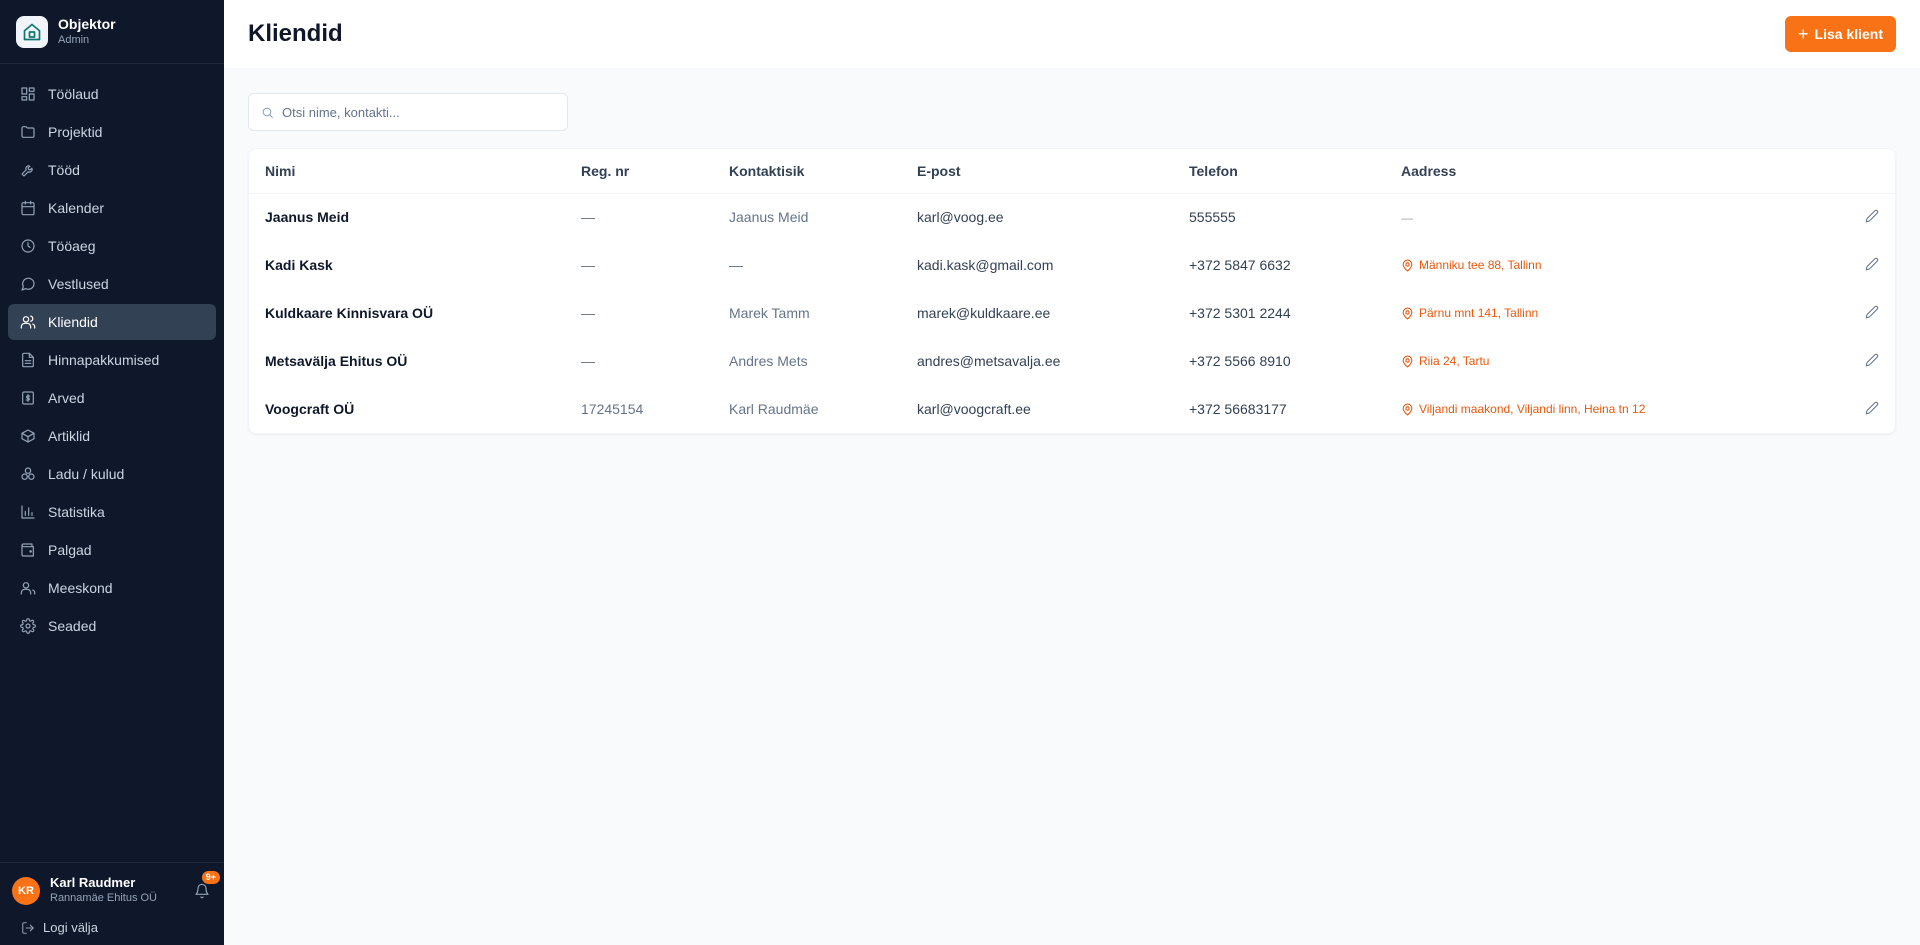 This screenshot has height=945, width=1920. I want to click on boxes-icon, so click(28, 473).